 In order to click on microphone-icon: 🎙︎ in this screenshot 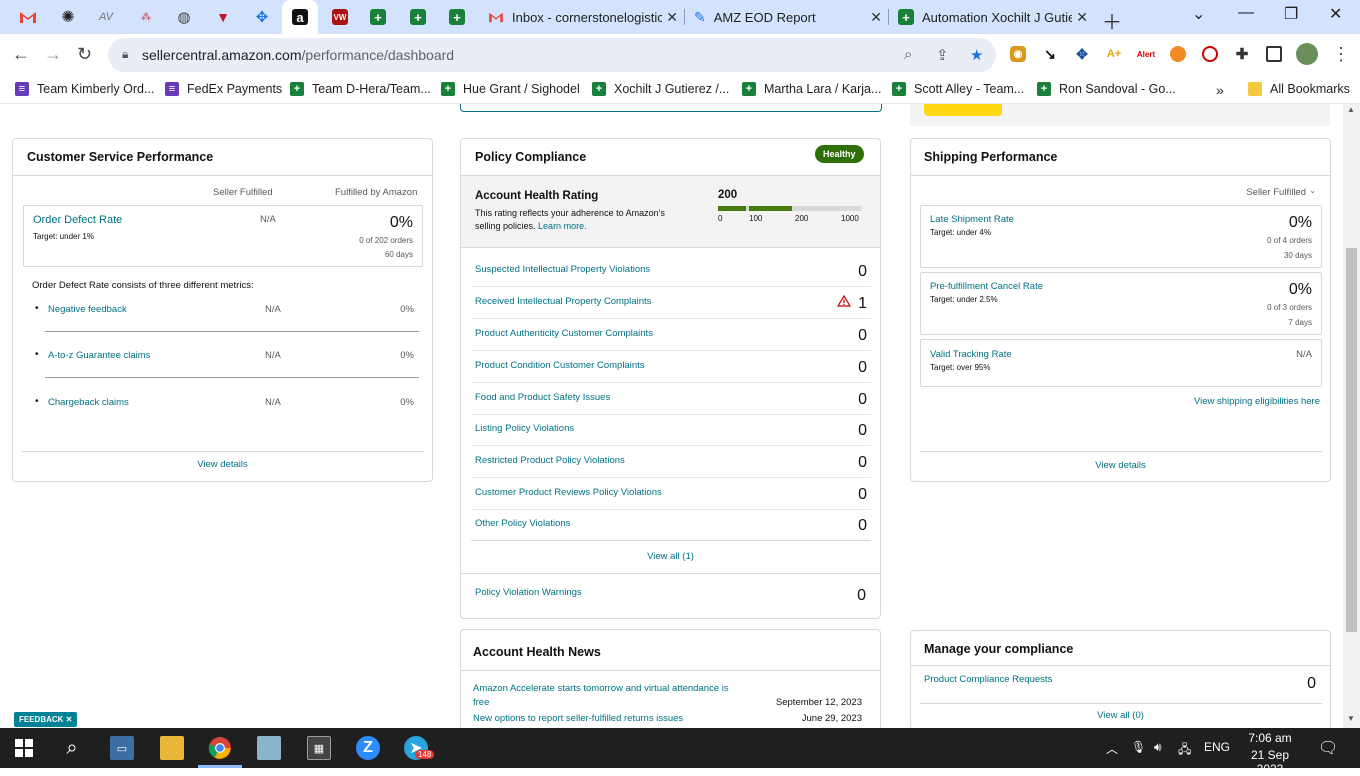, I will do `click(1138, 747)`.